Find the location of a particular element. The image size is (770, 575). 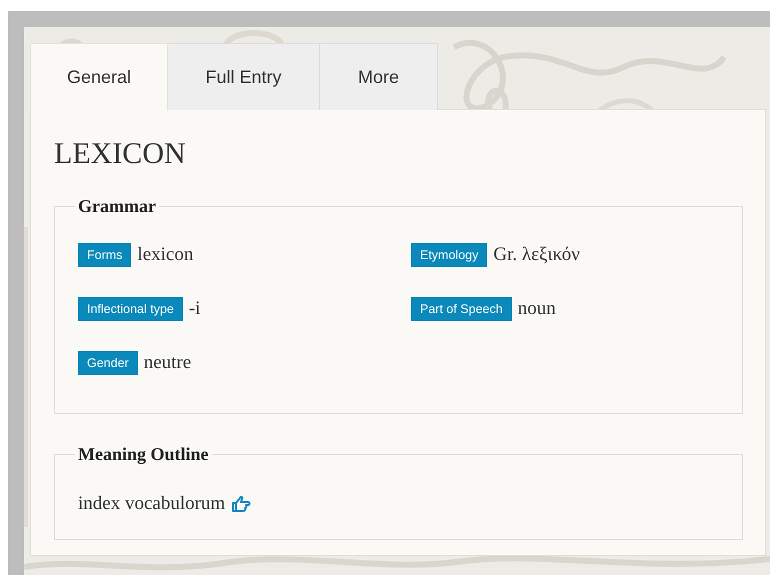

entry-title: LEXICON is located at coordinates (120, 154).